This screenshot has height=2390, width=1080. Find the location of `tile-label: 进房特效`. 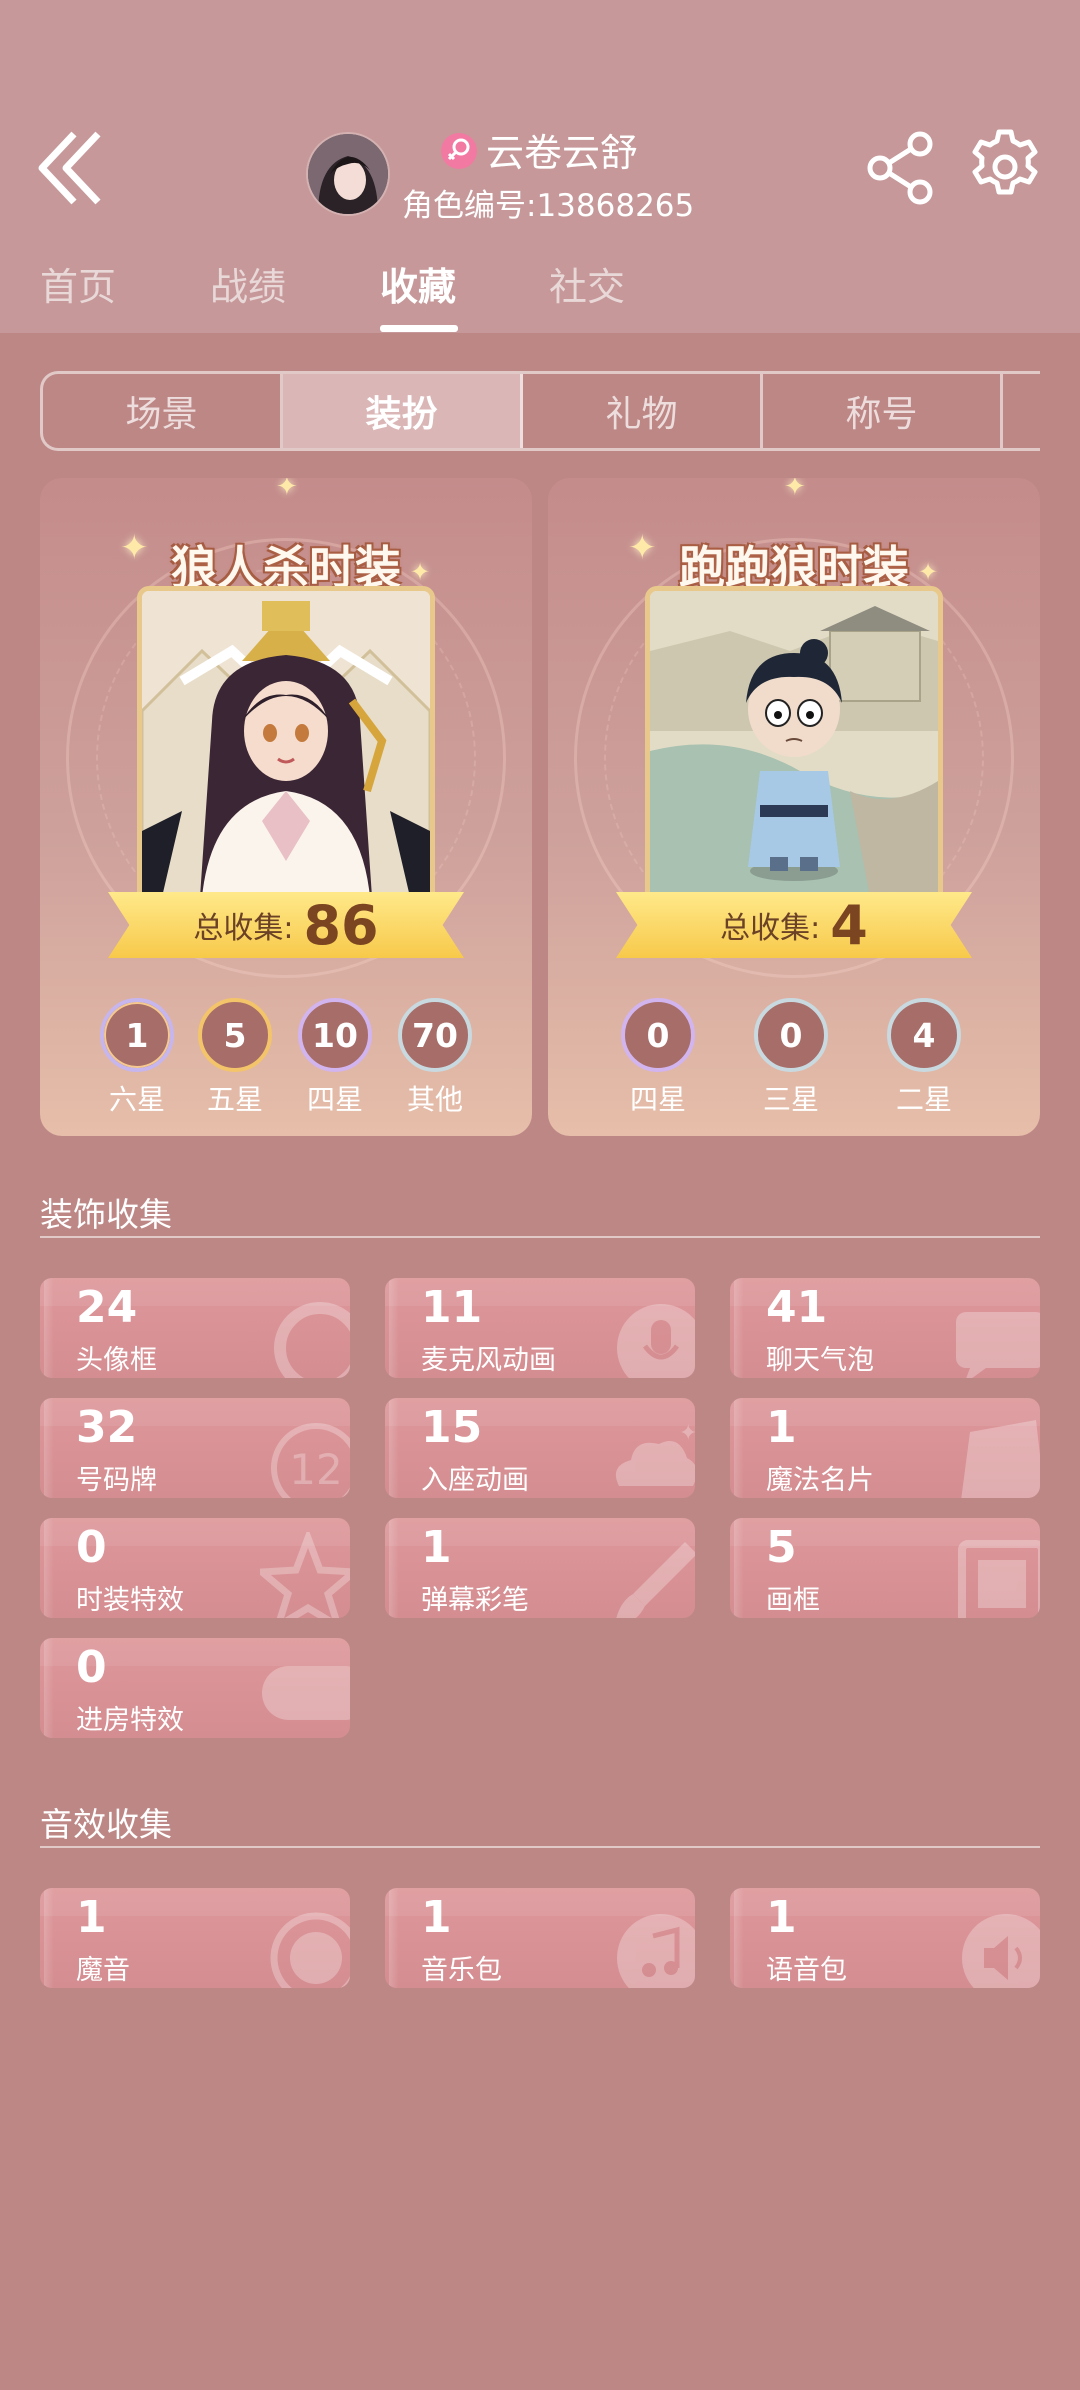

tile-label: 进房特效 is located at coordinates (130, 1720).